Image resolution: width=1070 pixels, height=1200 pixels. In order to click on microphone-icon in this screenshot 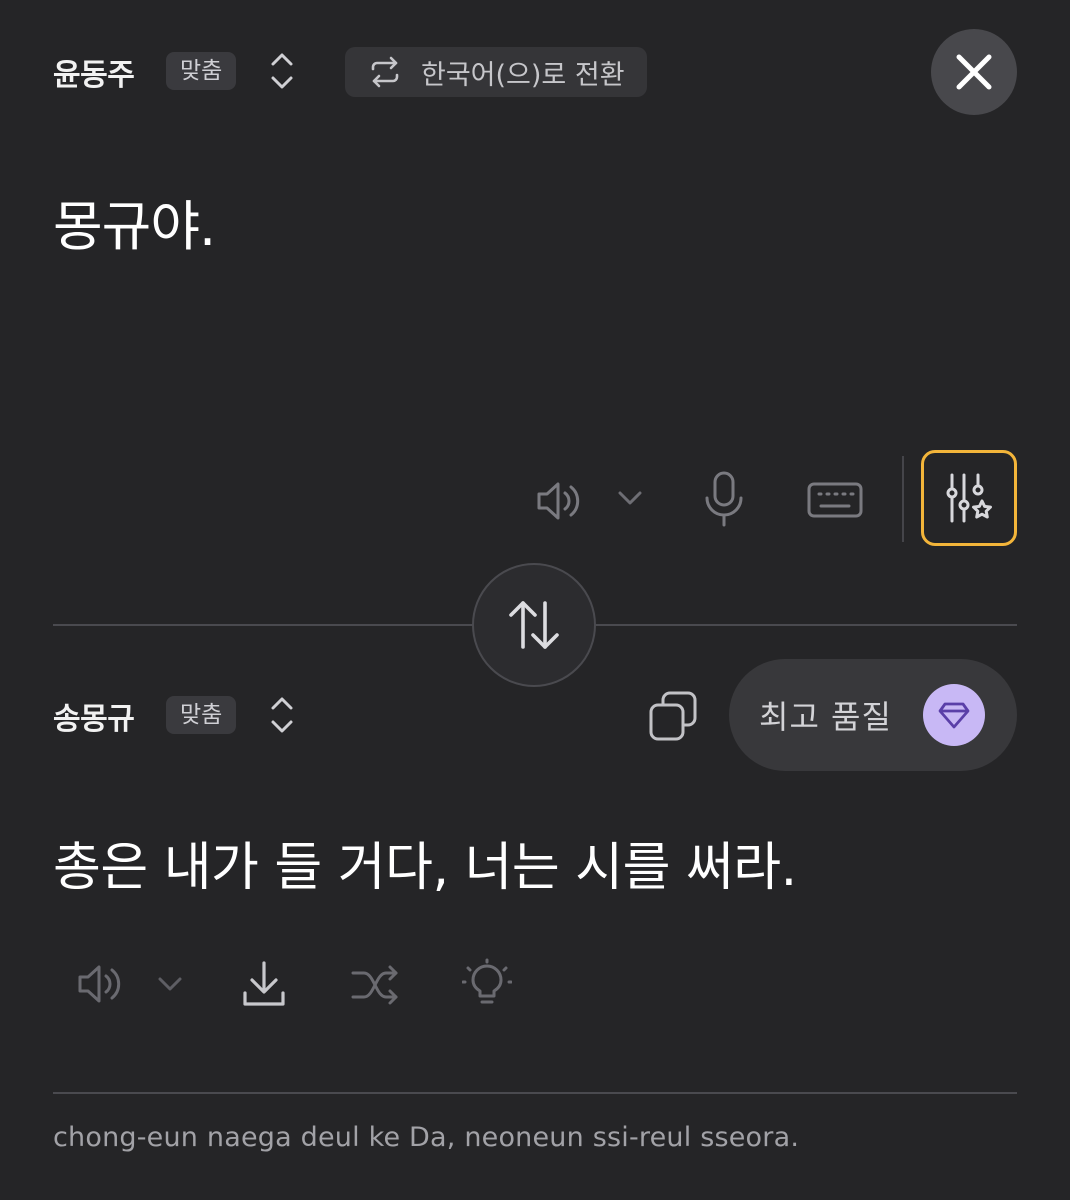, I will do `click(724, 499)`.